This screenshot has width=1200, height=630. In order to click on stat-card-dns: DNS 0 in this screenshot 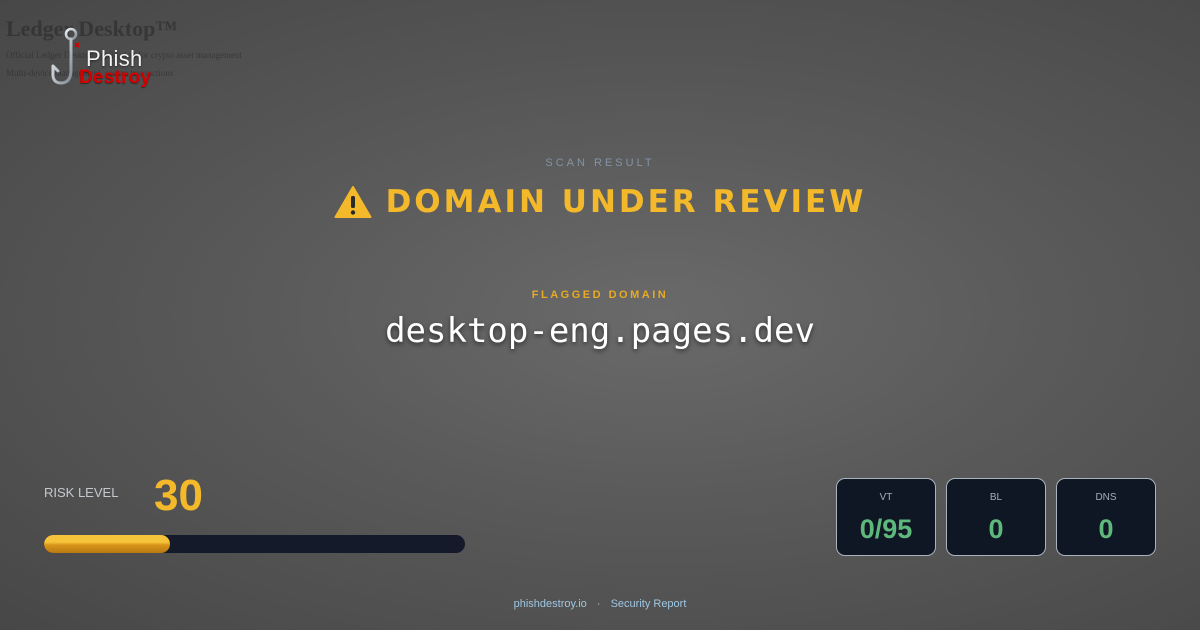, I will do `click(1106, 517)`.